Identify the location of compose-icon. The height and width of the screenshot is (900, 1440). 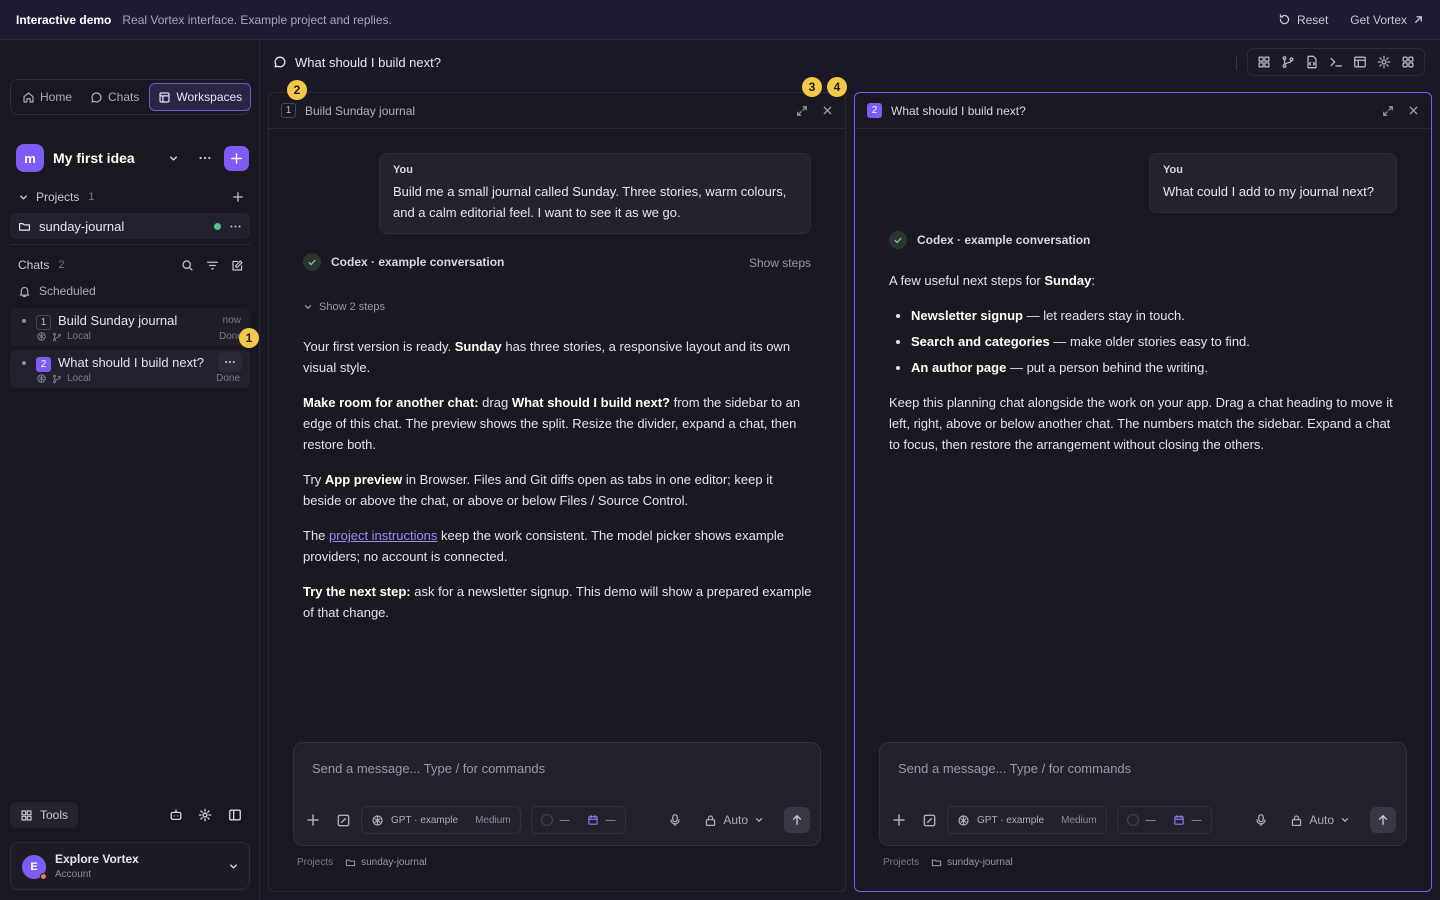
(237, 265).